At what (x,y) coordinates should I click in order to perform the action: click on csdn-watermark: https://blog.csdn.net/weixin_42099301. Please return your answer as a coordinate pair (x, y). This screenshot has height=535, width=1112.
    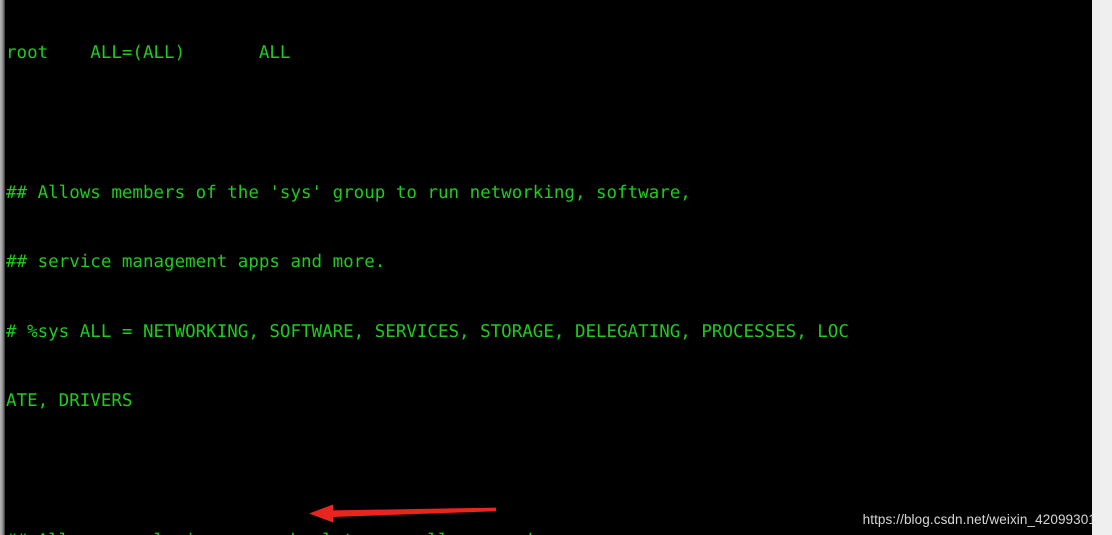
    Looking at the image, I should click on (979, 519).